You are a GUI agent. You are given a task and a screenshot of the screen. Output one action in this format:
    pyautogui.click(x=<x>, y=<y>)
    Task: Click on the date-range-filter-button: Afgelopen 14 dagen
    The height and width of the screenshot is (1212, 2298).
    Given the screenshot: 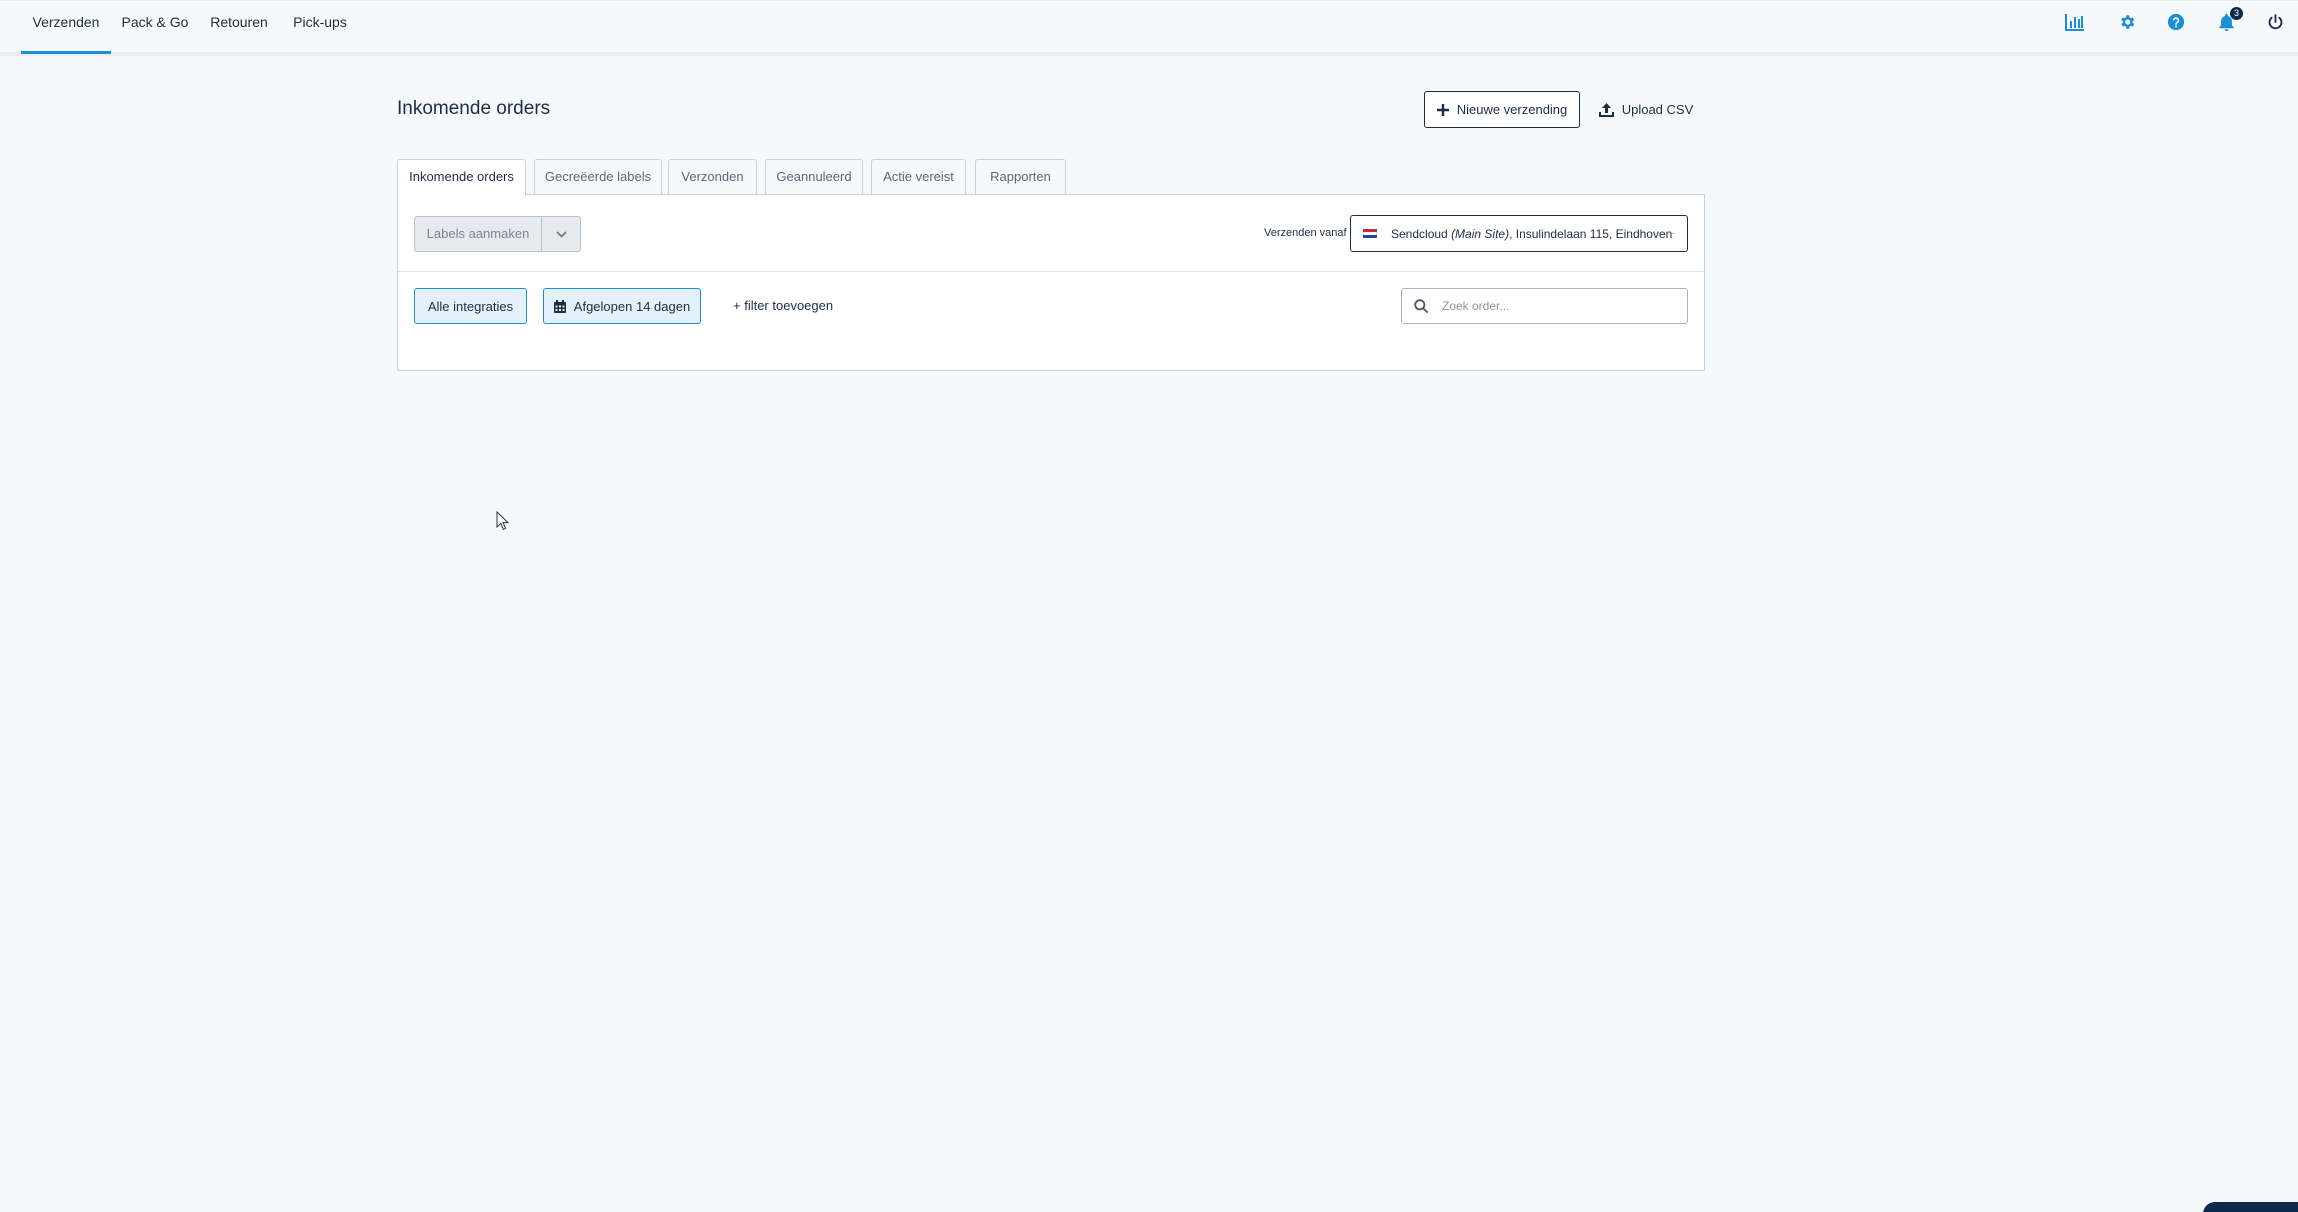 What is the action you would take?
    pyautogui.click(x=622, y=306)
    